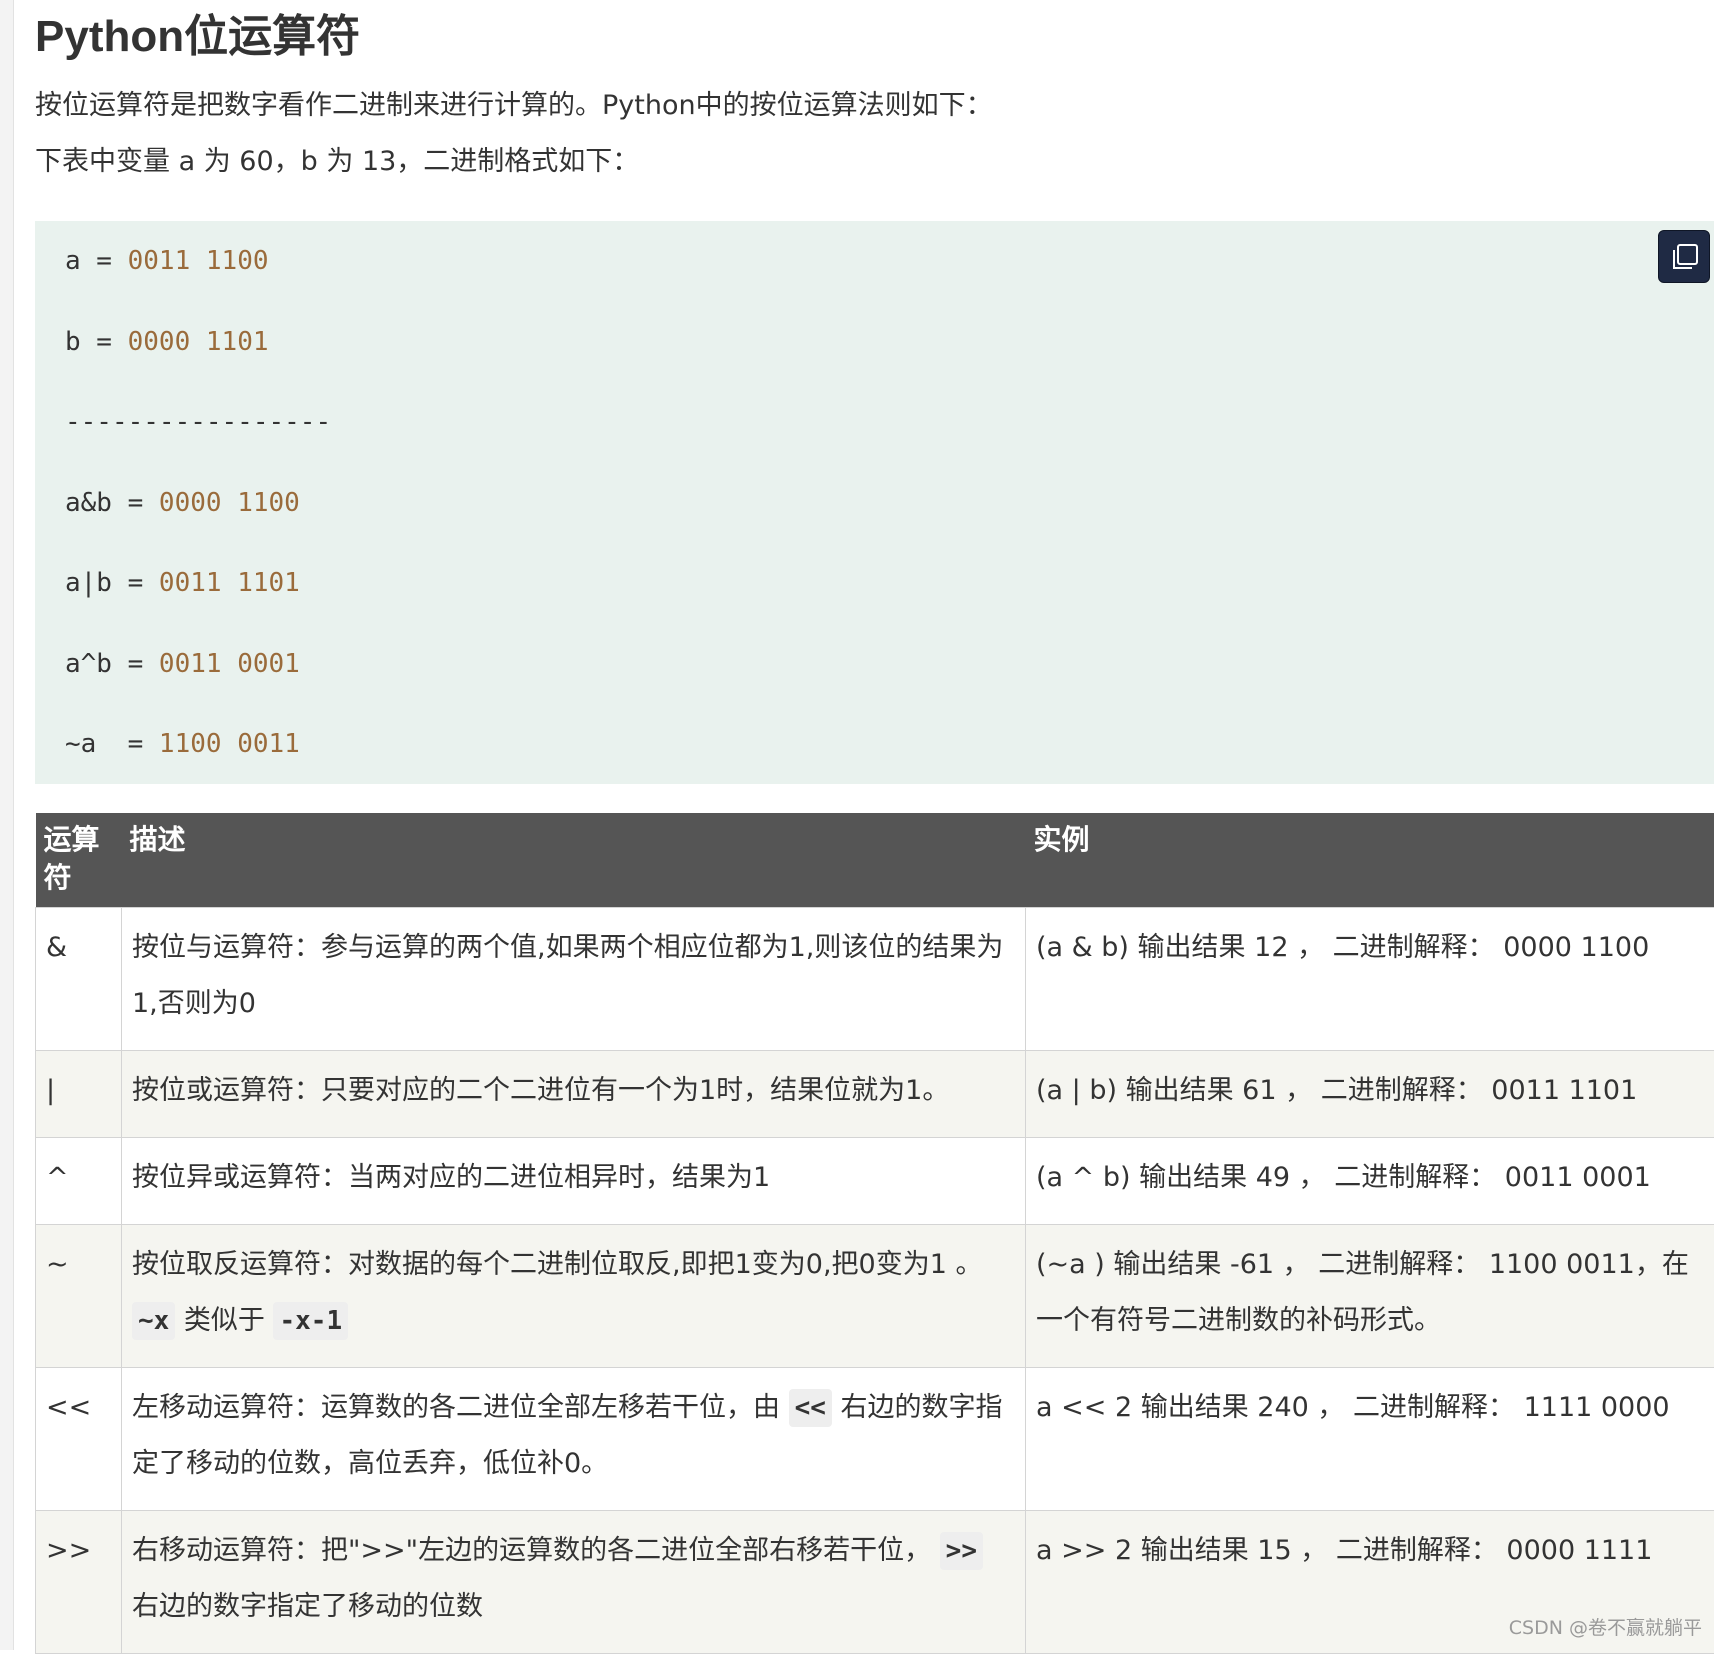  Describe the element at coordinates (1370, 1439) in the screenshot. I see `example-cell: a << 2 输出结果 240 ， 二进制解释： 1111 0000` at that location.